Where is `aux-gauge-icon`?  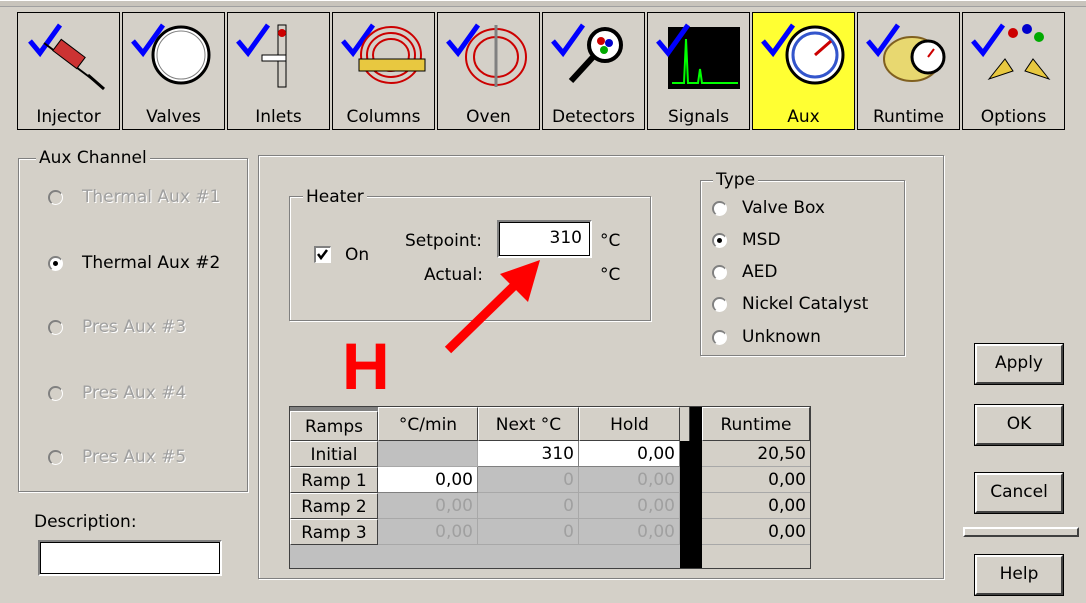 aux-gauge-icon is located at coordinates (803, 54).